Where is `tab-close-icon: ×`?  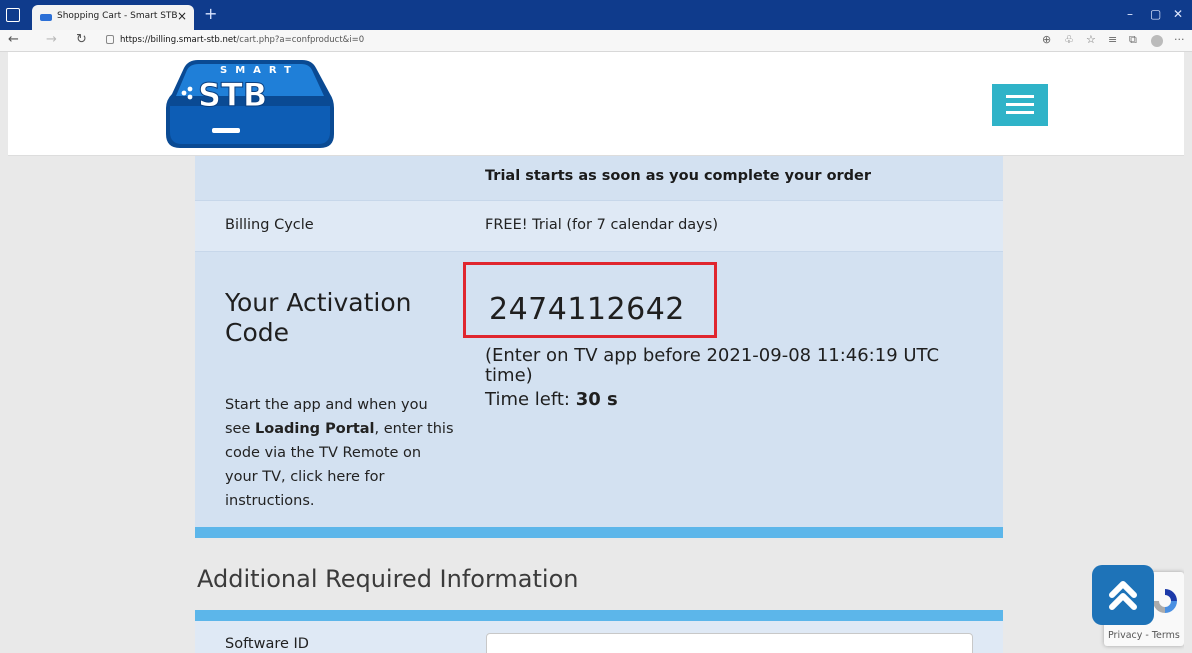 tab-close-icon: × is located at coordinates (182, 16).